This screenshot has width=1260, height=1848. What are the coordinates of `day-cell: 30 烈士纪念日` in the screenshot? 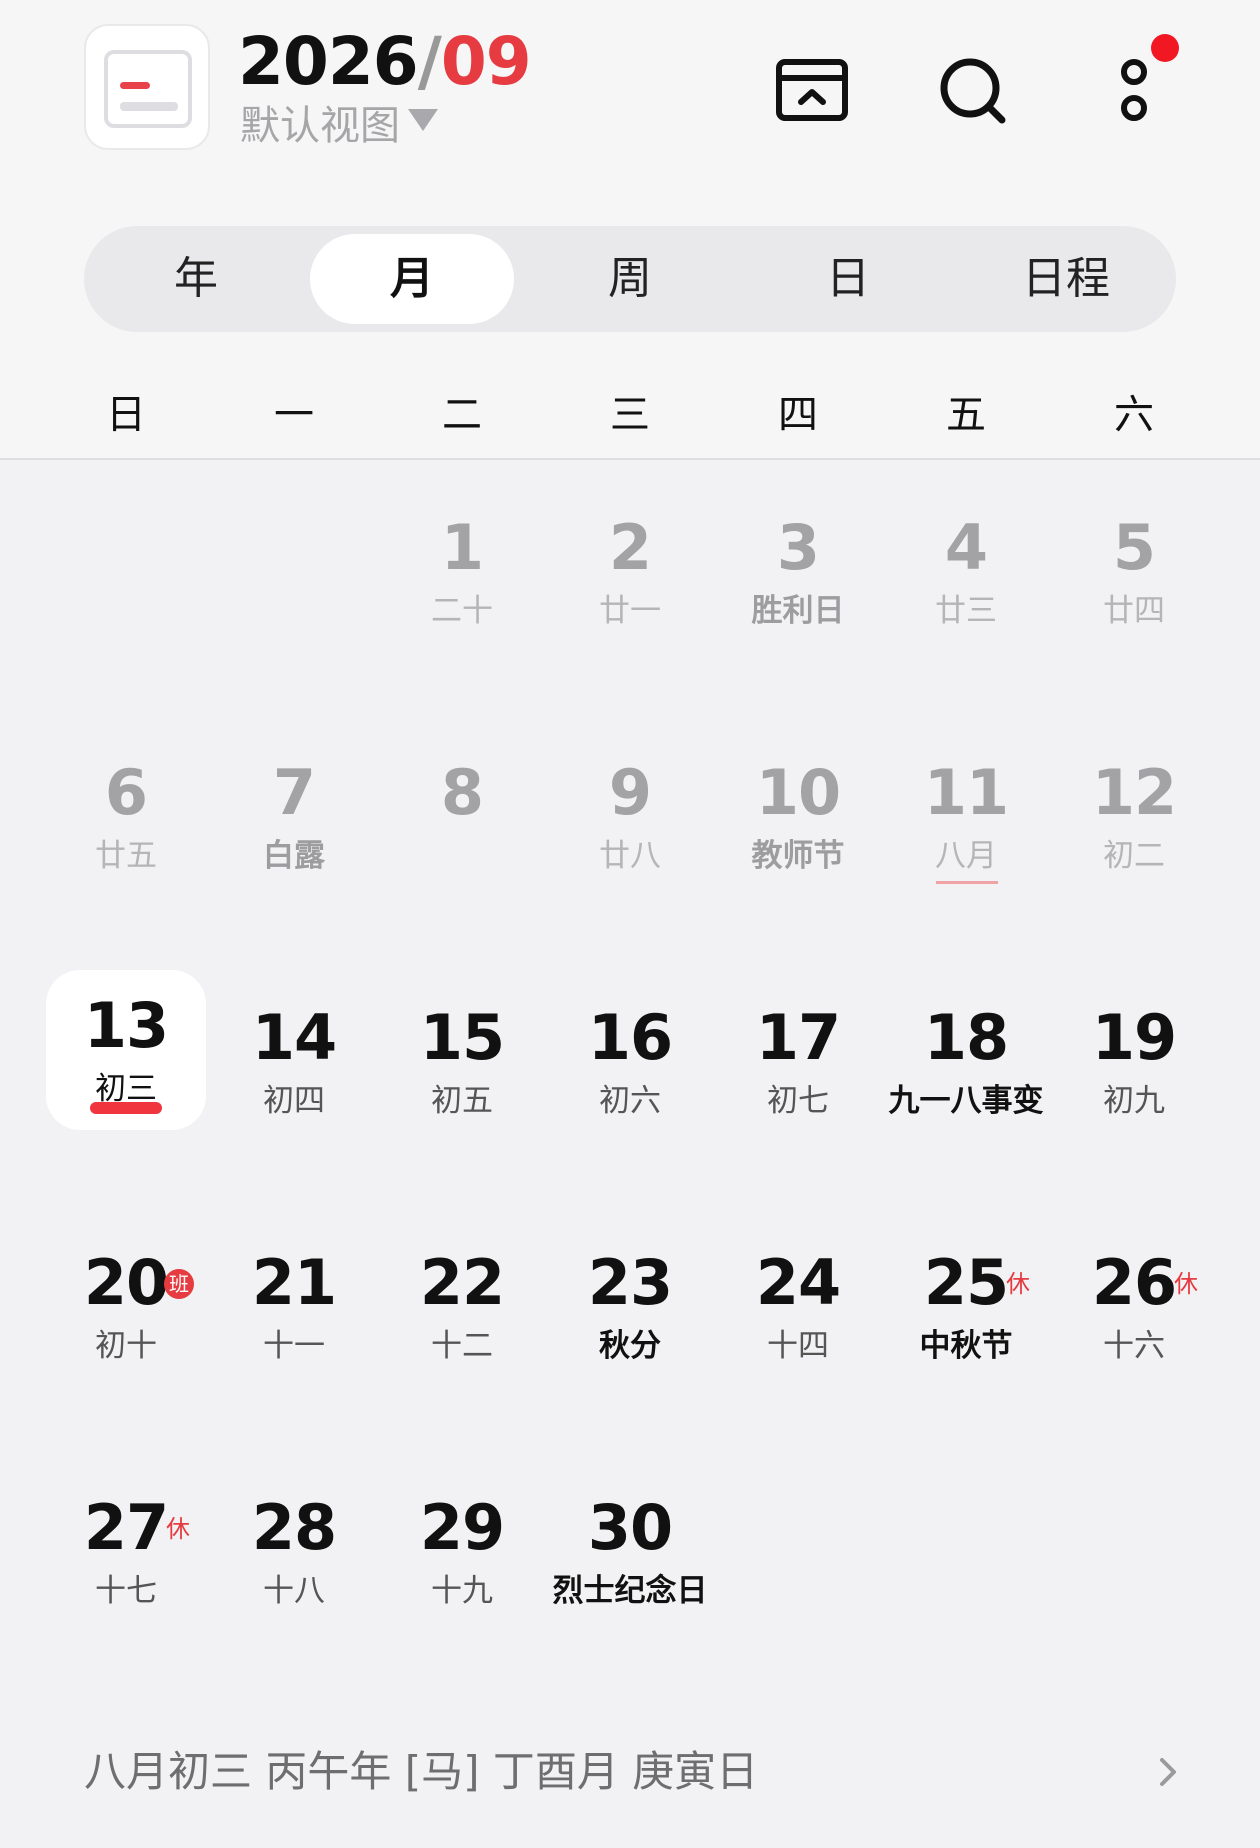 It's located at (630, 1573).